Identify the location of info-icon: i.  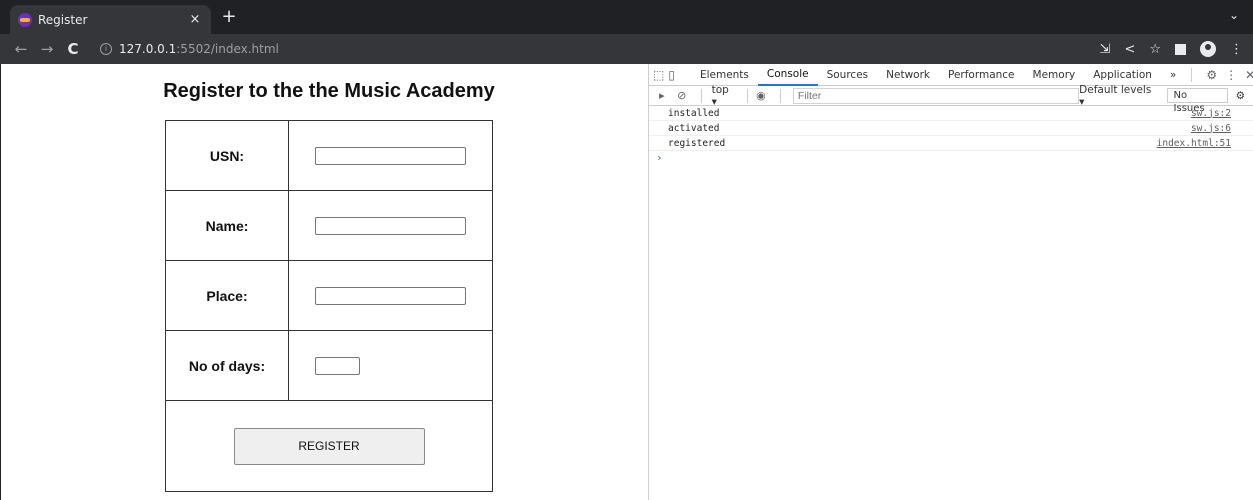
(106, 49).